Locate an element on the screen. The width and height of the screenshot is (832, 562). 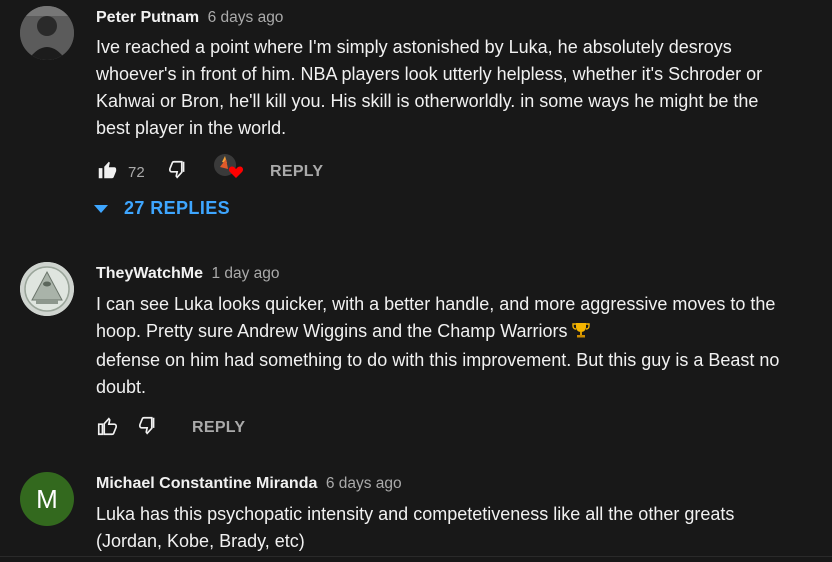
creator-heart-icon is located at coordinates (229, 170).